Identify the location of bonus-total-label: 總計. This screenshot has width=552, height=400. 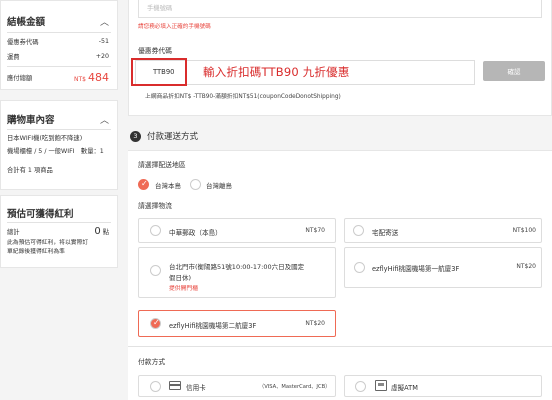
(13, 232).